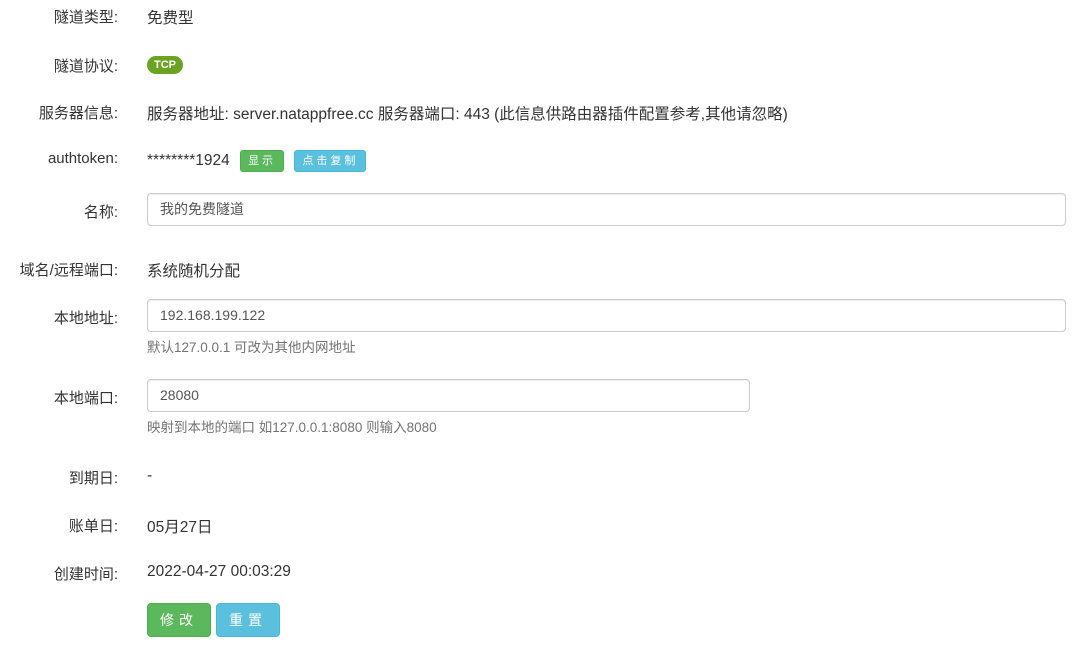  Describe the element at coordinates (170, 18) in the screenshot. I see `tunnel-type-value: 免费型` at that location.